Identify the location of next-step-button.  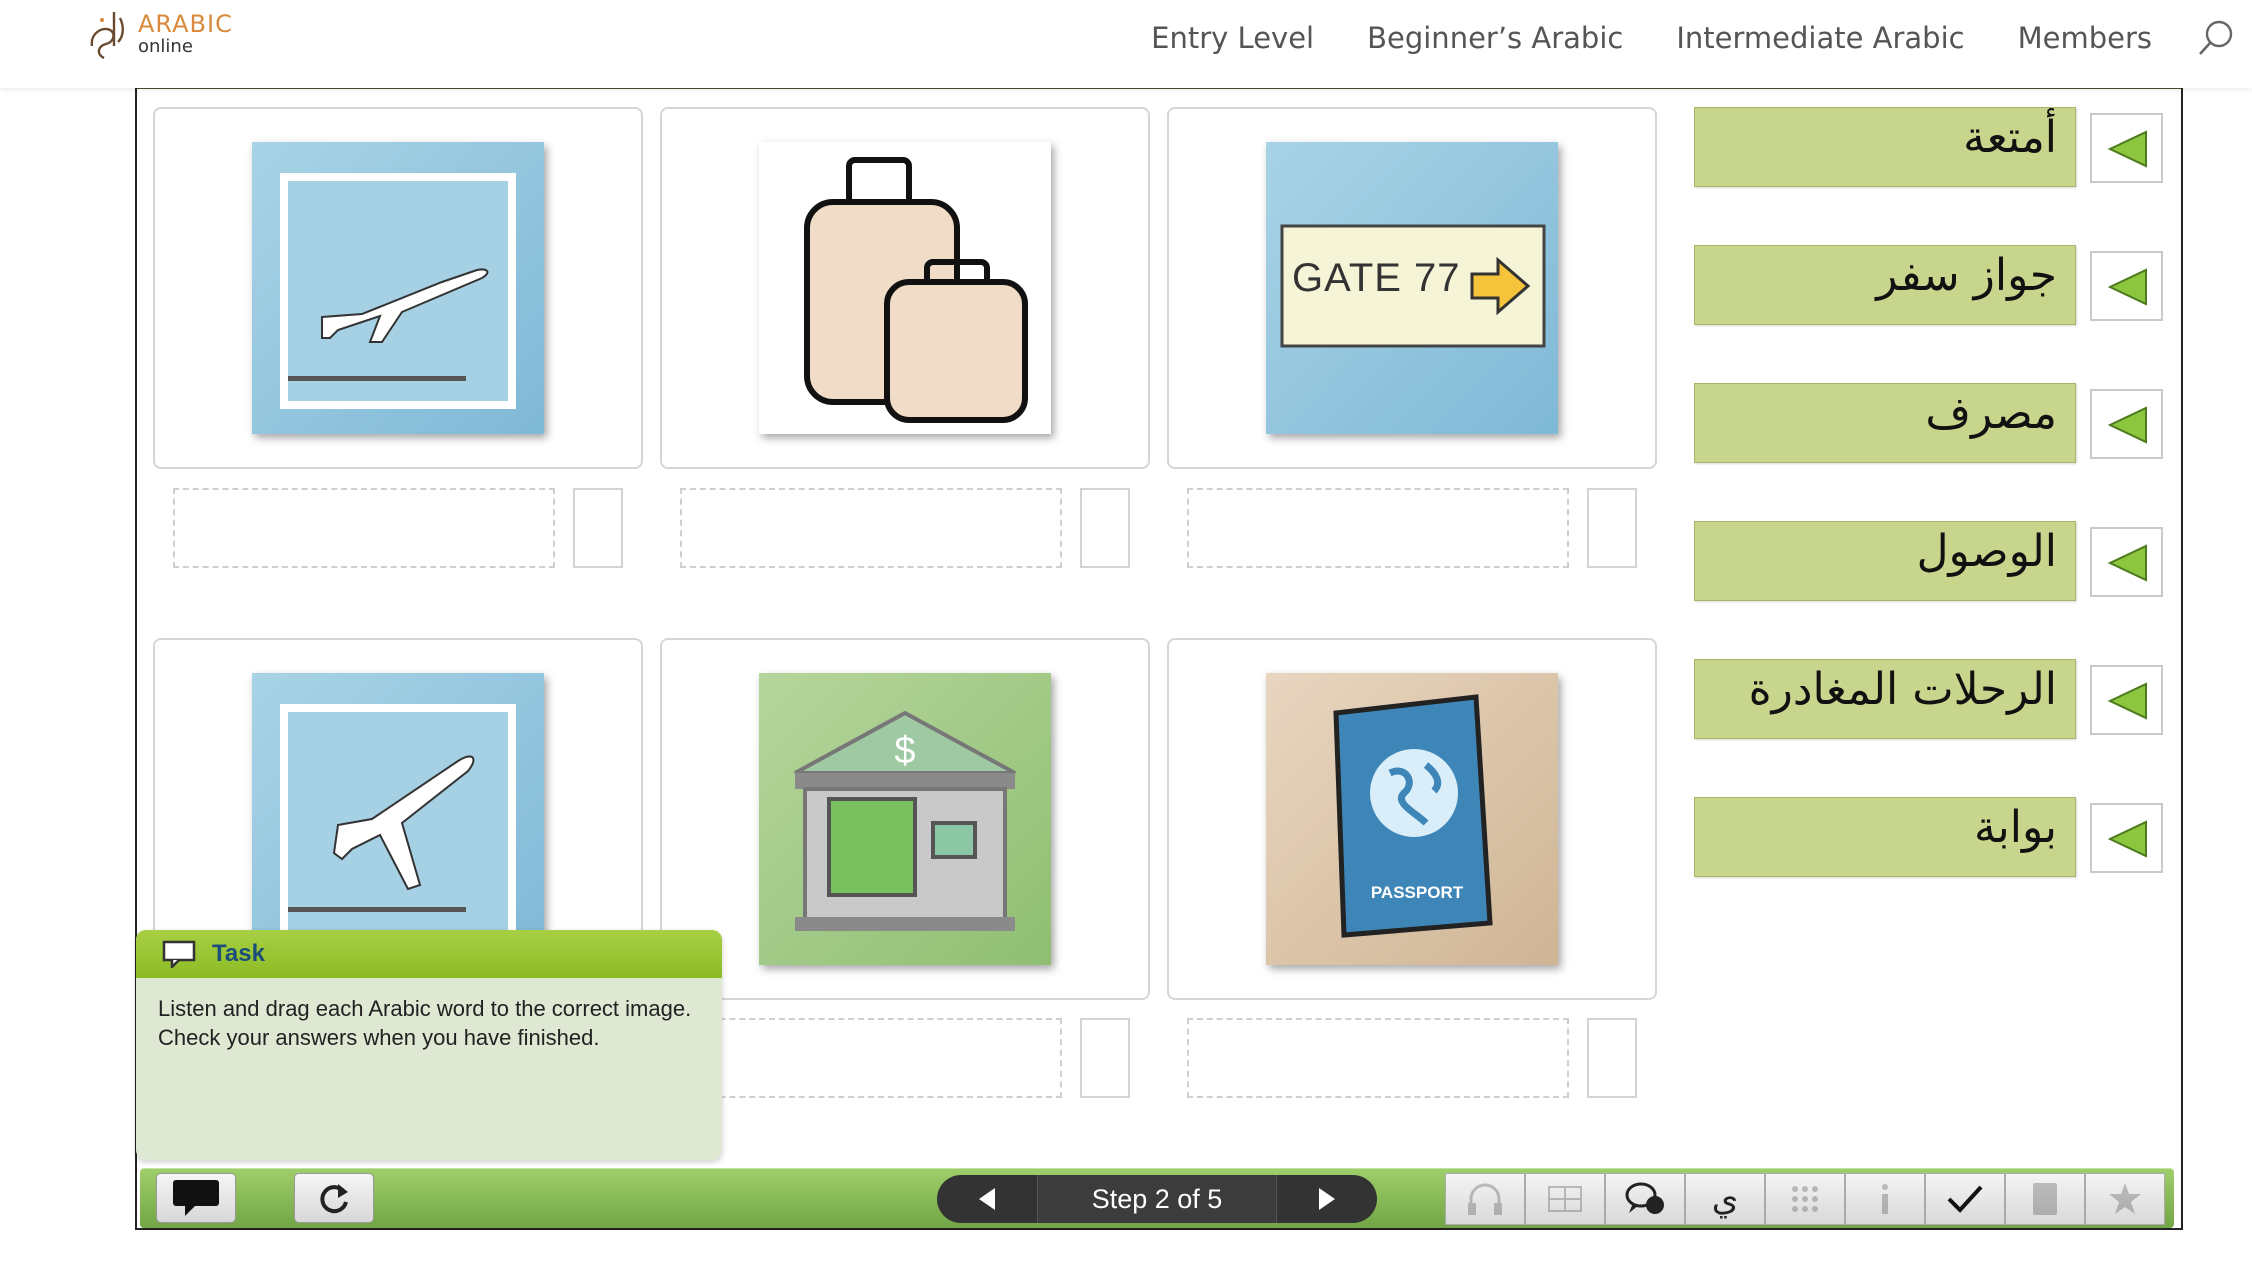
(1327, 1199).